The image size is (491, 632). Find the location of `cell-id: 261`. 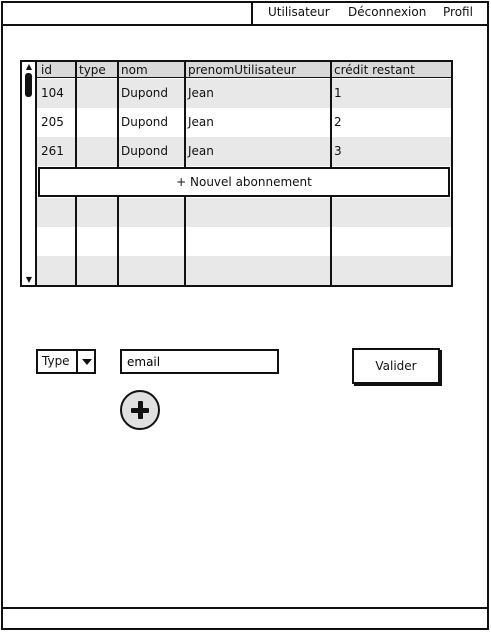

cell-id: 261 is located at coordinates (52, 151).